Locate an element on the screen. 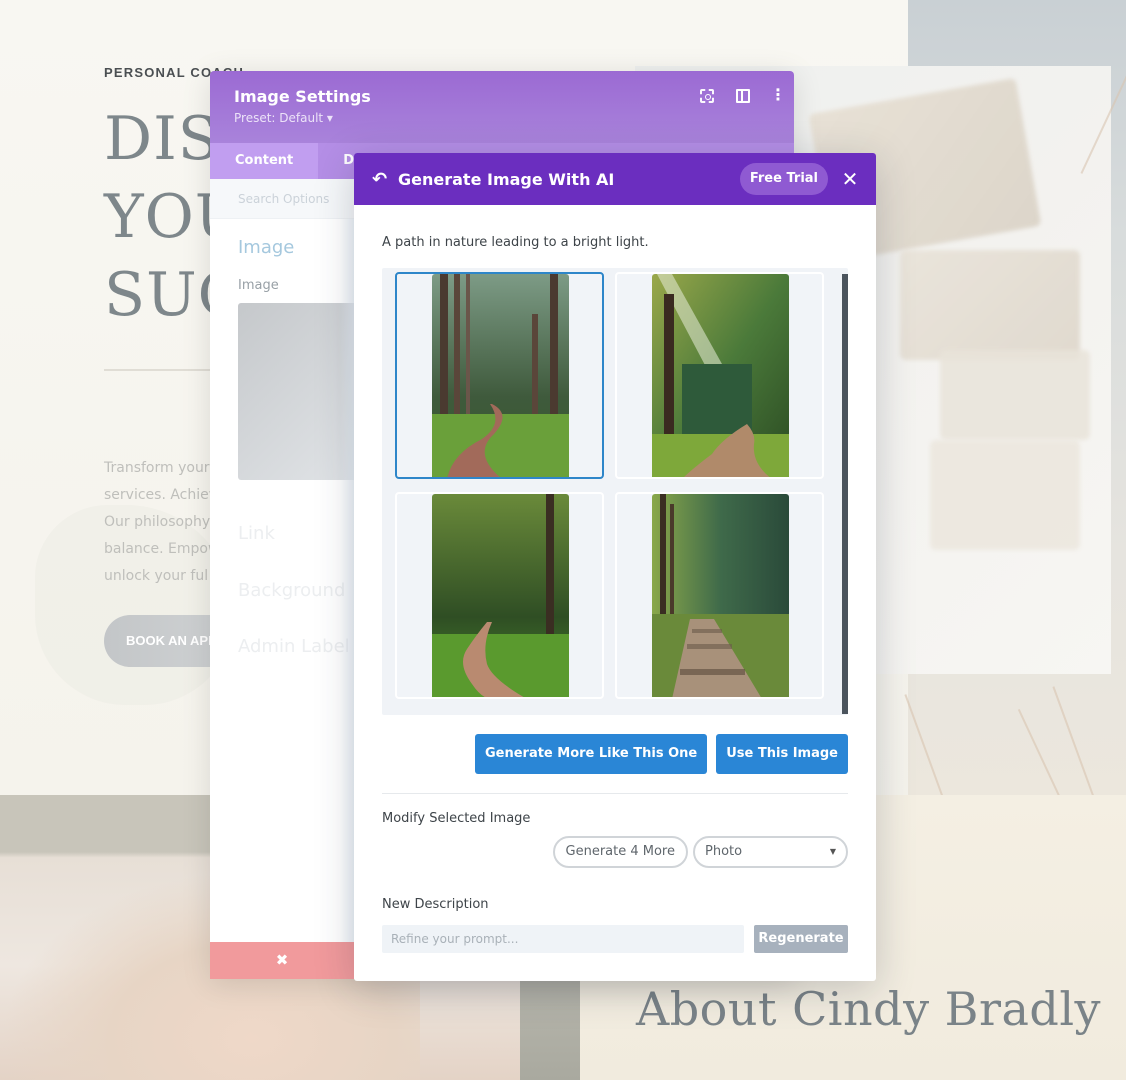 This screenshot has width=1126, height=1080. more-options-icon is located at coordinates (778, 94).